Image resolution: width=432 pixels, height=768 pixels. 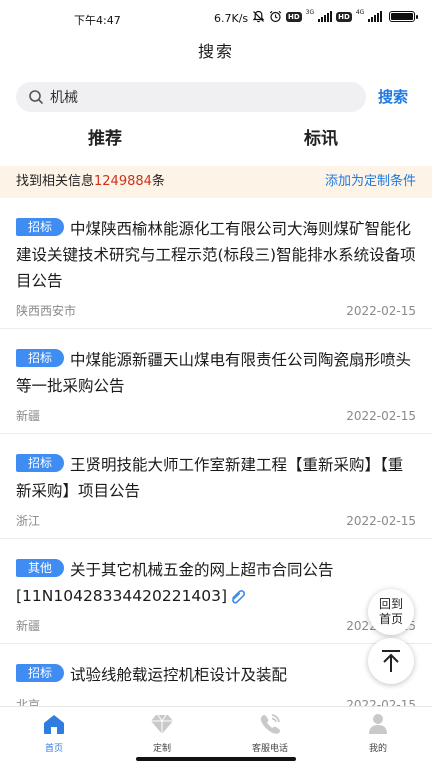 I want to click on signal-icon, so click(x=325, y=16).